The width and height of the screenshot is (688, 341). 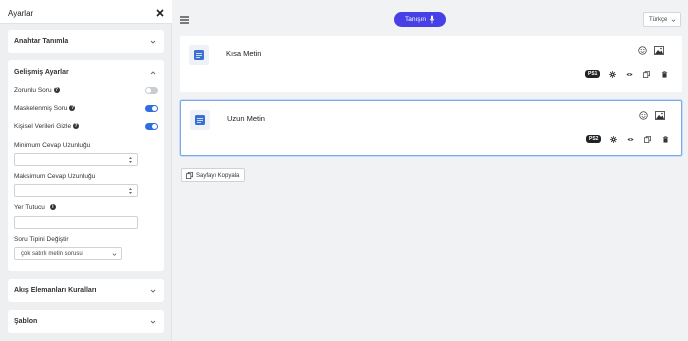 What do you see at coordinates (86, 127) in the screenshot?
I see `option-hide-personal-data: Kişisel Verileri Gizle?` at bounding box center [86, 127].